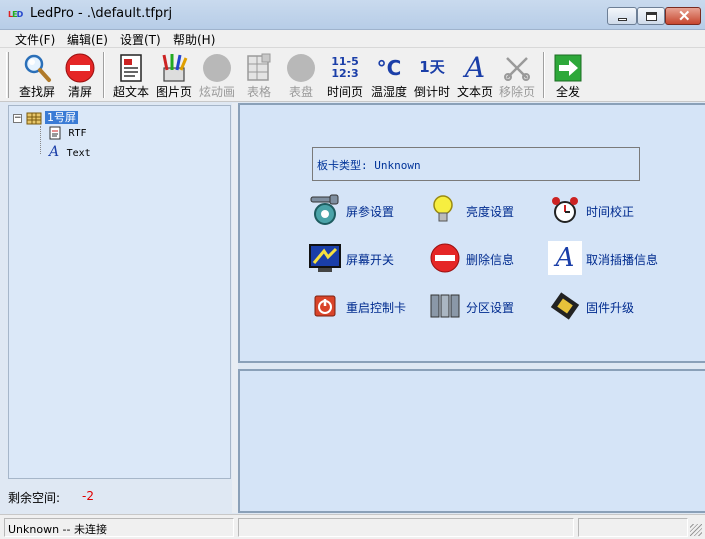  Describe the element at coordinates (633, 527) in the screenshot. I see `status-pane-right` at that location.